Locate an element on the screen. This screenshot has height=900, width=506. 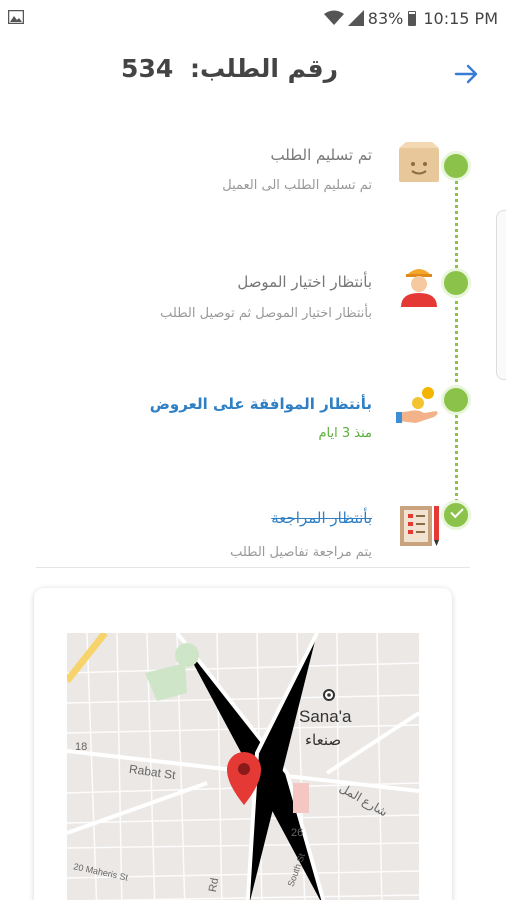
battery-icon is located at coordinates (412, 18).